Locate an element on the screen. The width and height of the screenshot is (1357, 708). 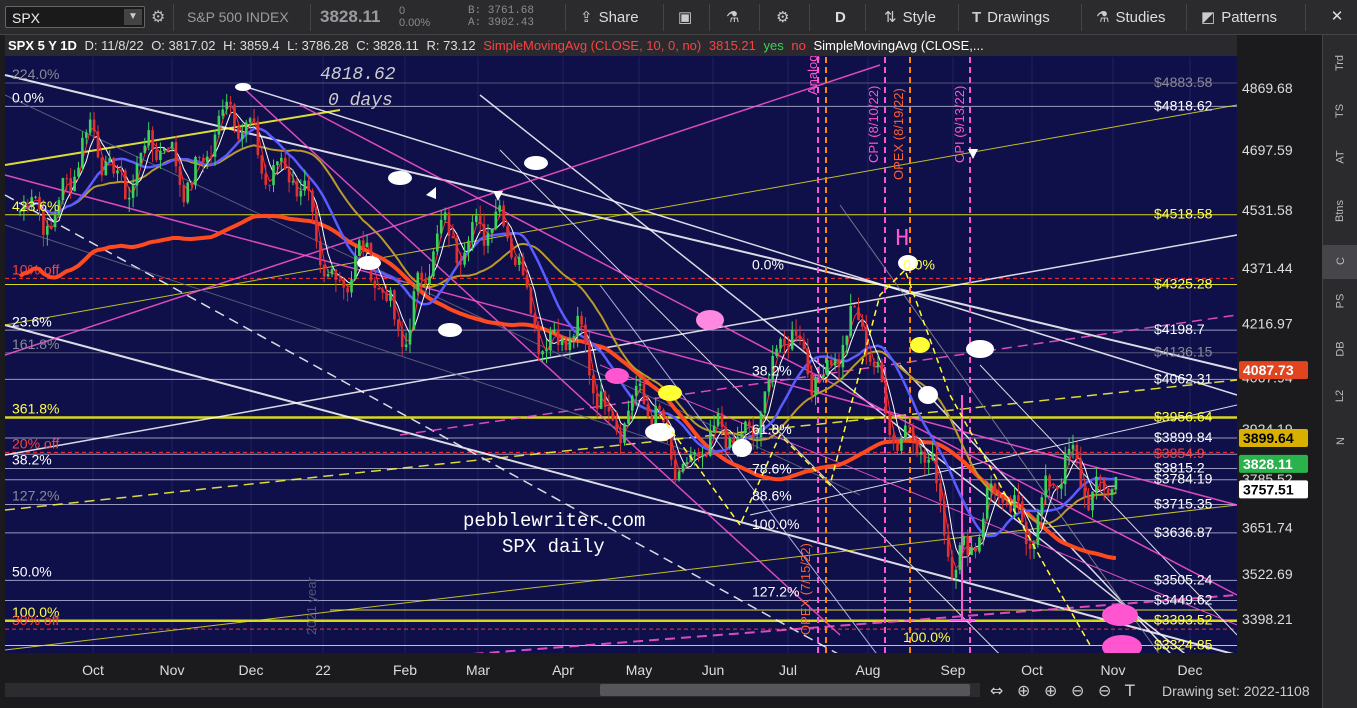
month-label: Apr is located at coordinates (563, 670).